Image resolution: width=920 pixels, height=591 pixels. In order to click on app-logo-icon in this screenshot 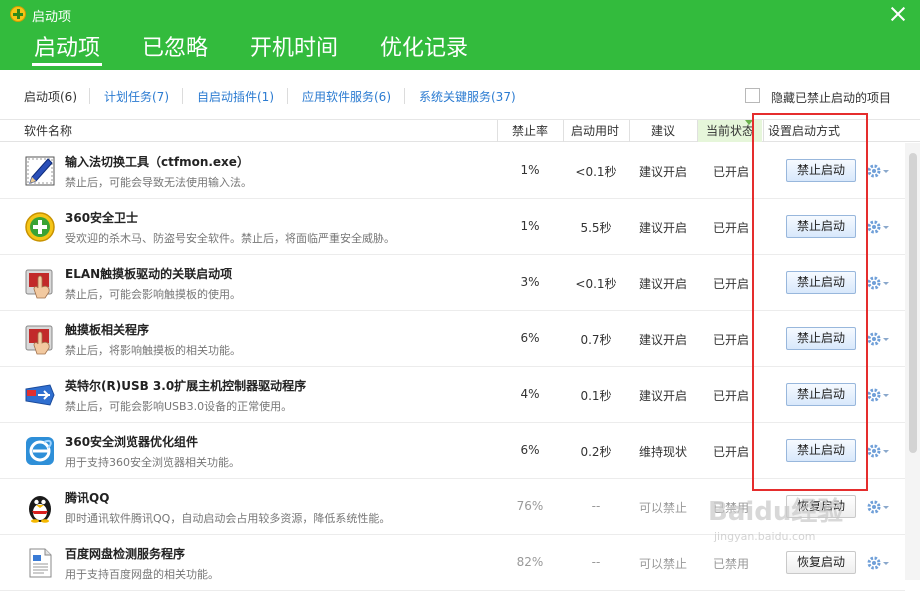, I will do `click(18, 14)`.